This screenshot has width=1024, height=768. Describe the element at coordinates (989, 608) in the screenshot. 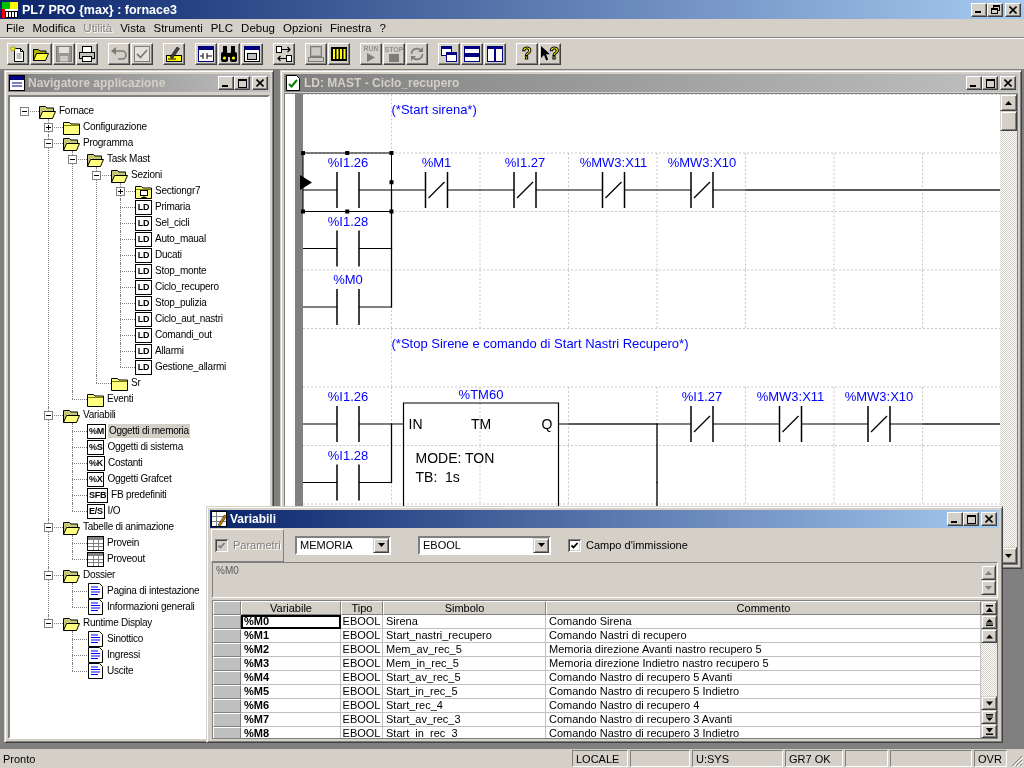

I see `scroll-top-button` at that location.